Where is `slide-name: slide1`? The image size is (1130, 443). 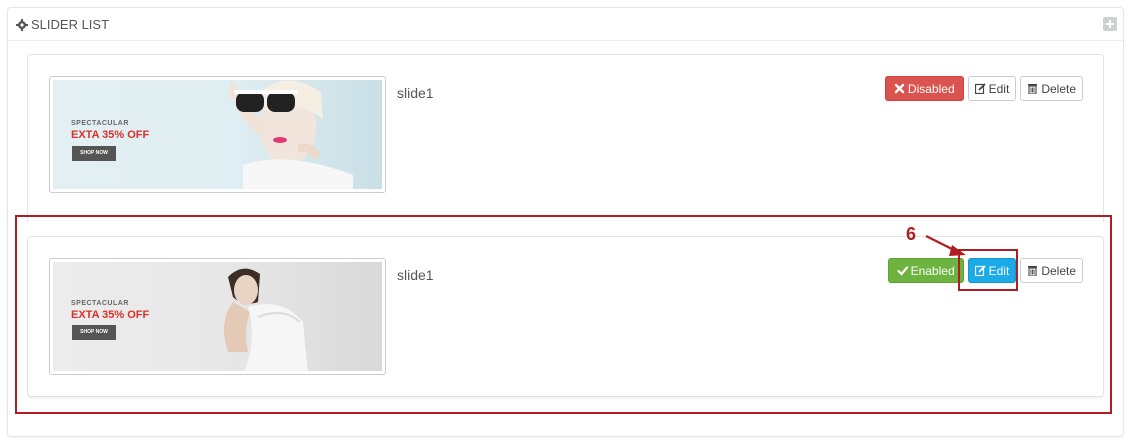 slide-name: slide1 is located at coordinates (415, 93).